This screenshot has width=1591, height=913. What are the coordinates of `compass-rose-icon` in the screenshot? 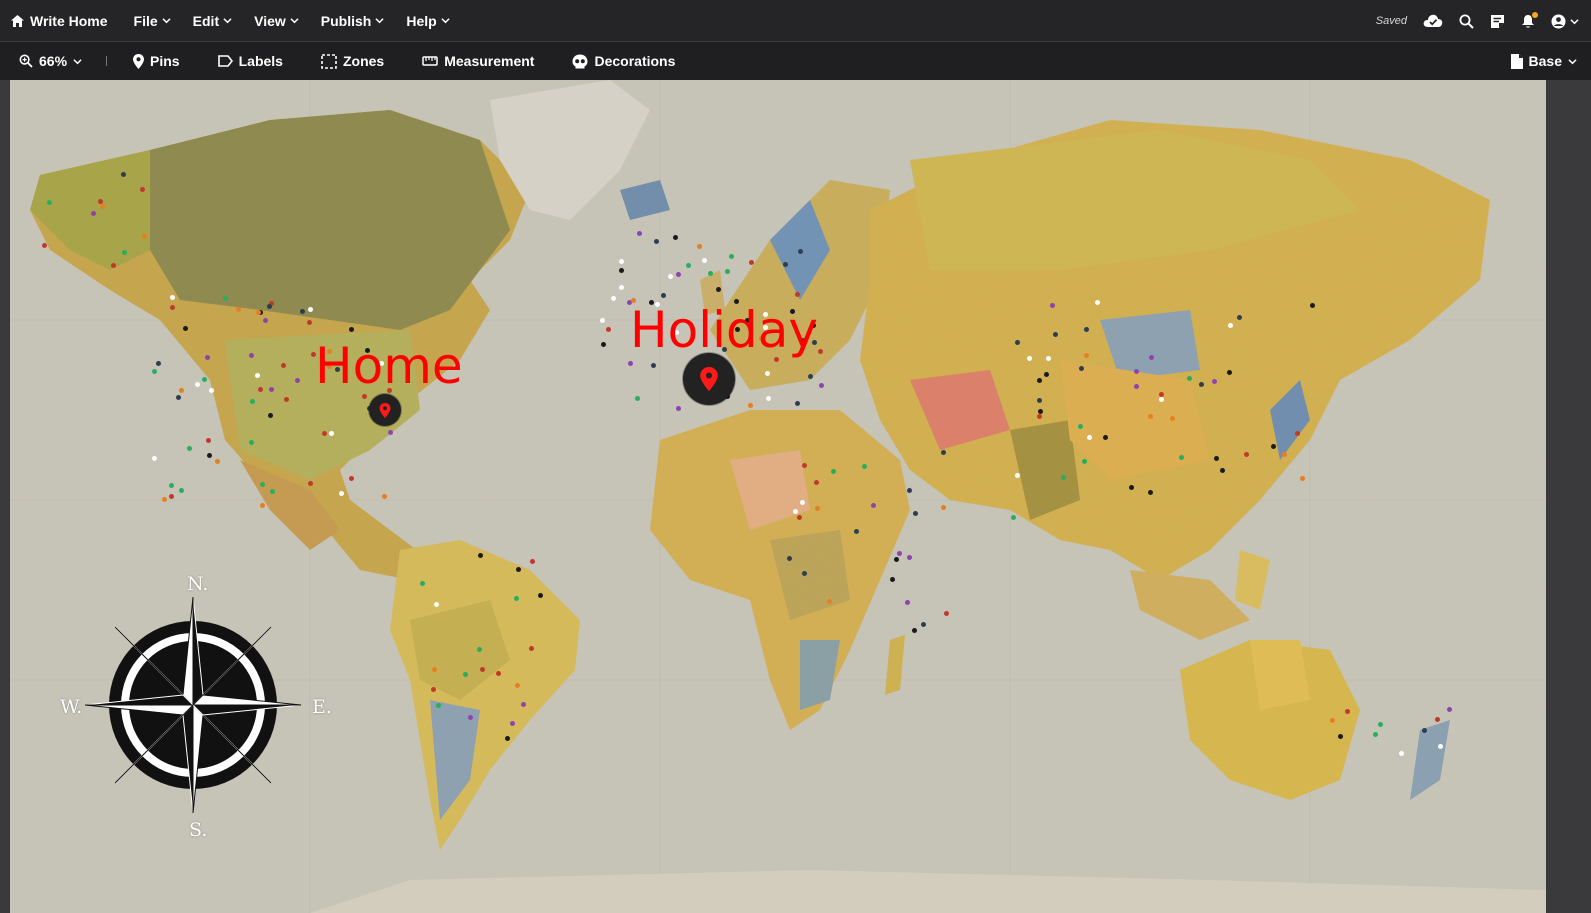 It's located at (193, 705).